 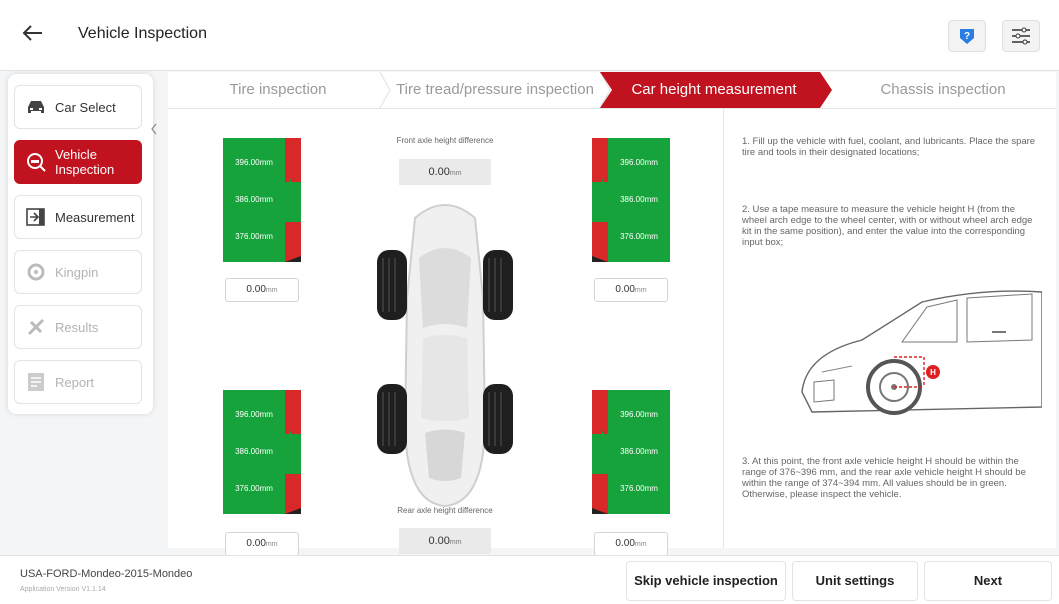 What do you see at coordinates (529, 35) in the screenshot?
I see `header: Vehicle Inspection ?` at bounding box center [529, 35].